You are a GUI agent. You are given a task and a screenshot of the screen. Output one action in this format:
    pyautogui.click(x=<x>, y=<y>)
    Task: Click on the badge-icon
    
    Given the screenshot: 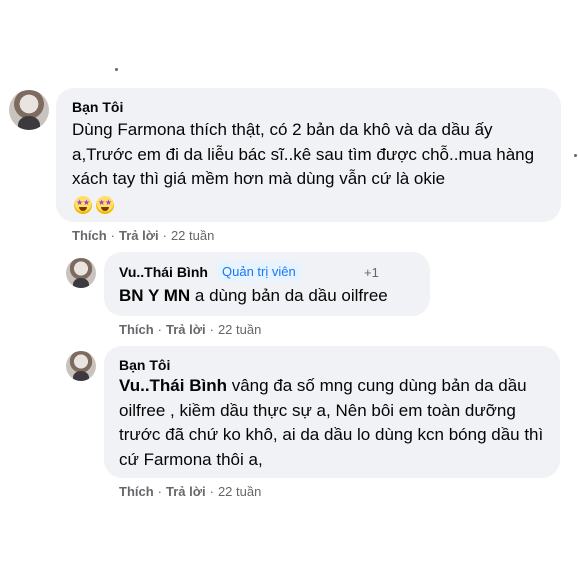 What is the action you would take?
    pyautogui.click(x=341, y=272)
    